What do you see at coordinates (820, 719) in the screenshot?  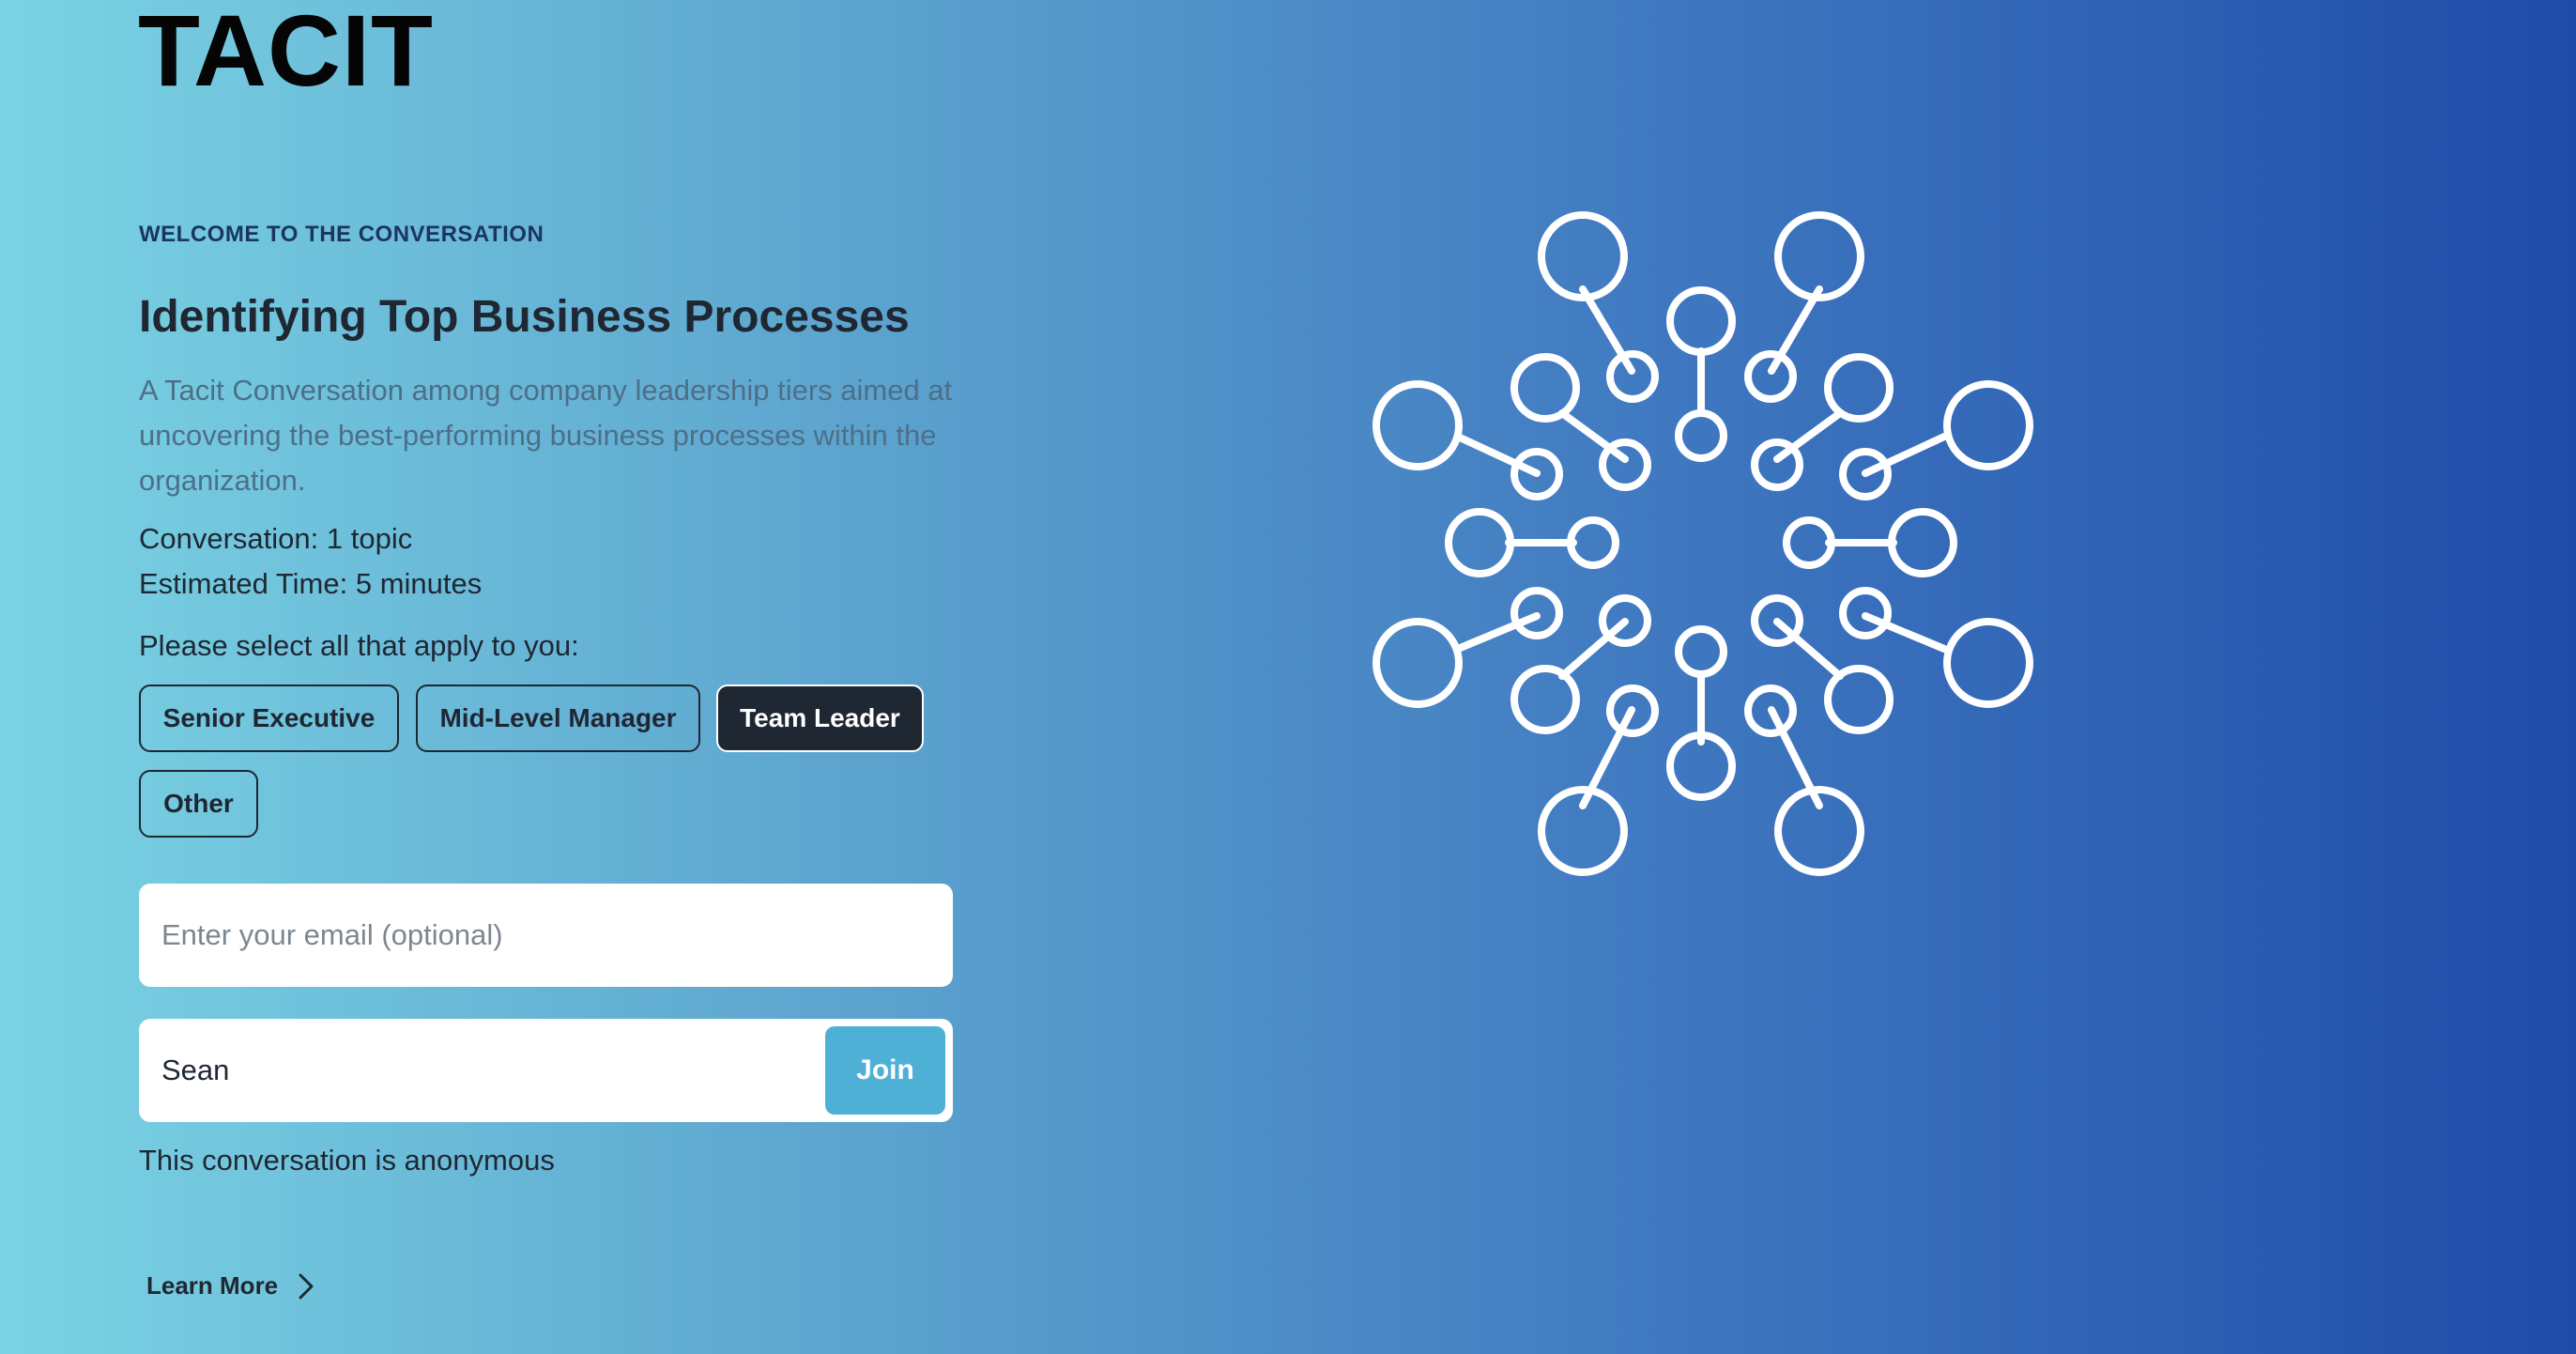 I see `role-chip-team-leader: Team Leader` at bounding box center [820, 719].